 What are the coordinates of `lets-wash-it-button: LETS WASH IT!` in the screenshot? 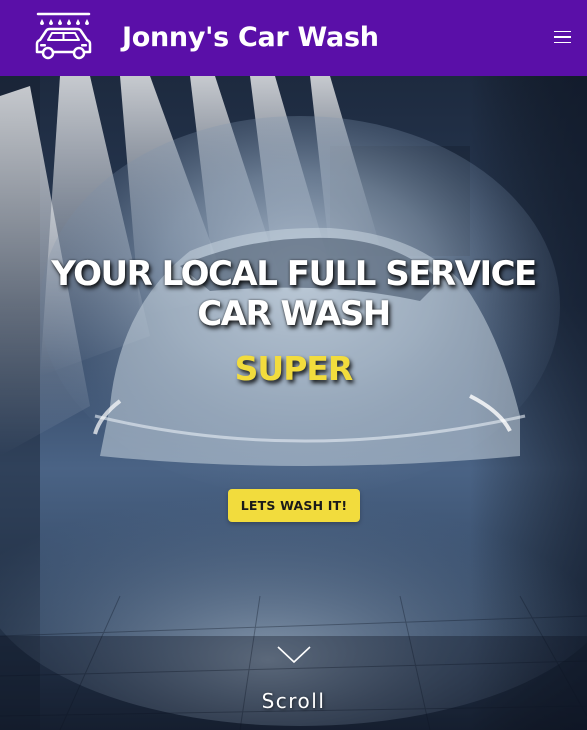 It's located at (294, 505).